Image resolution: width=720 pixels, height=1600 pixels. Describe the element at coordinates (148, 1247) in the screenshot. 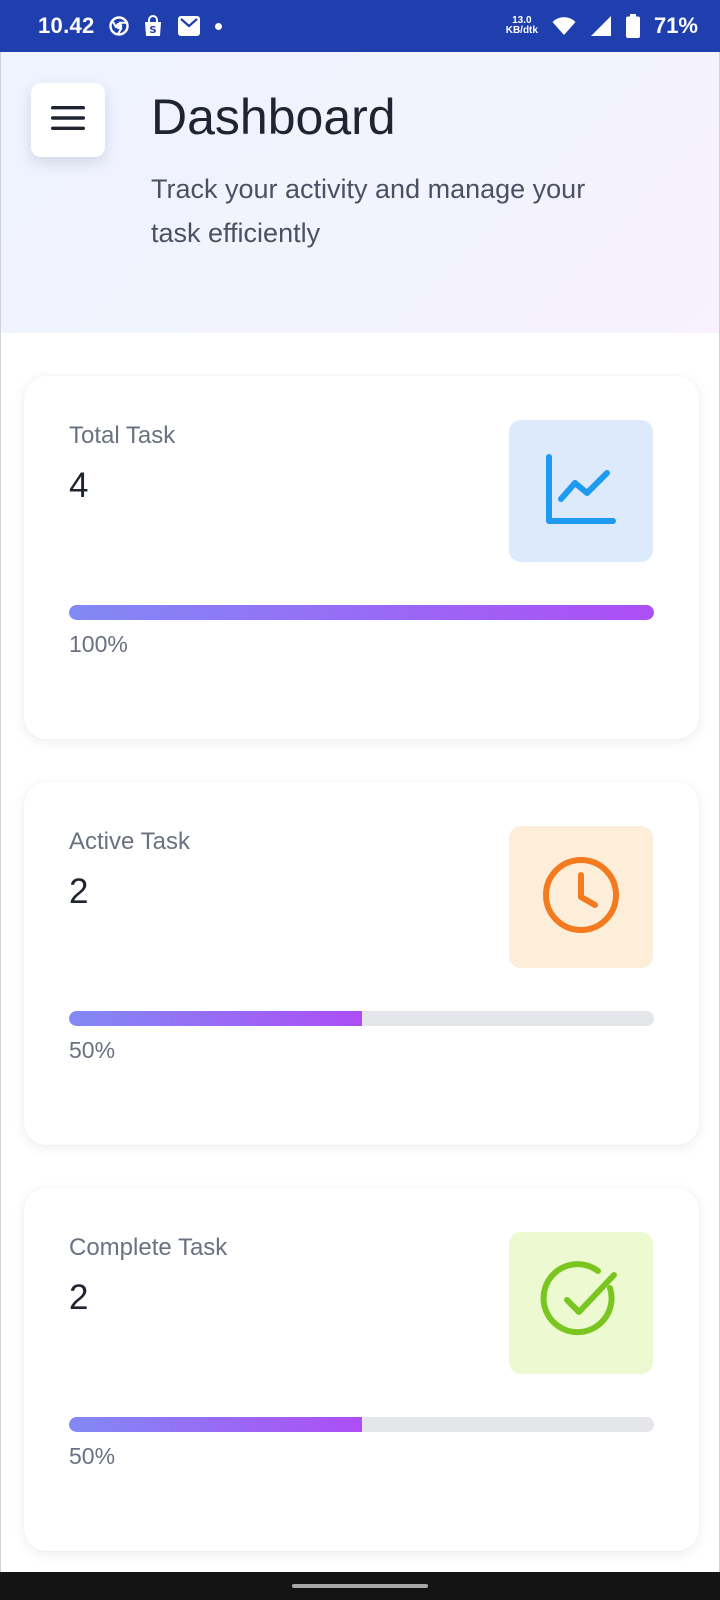

I see `card-label: Complete Task` at that location.